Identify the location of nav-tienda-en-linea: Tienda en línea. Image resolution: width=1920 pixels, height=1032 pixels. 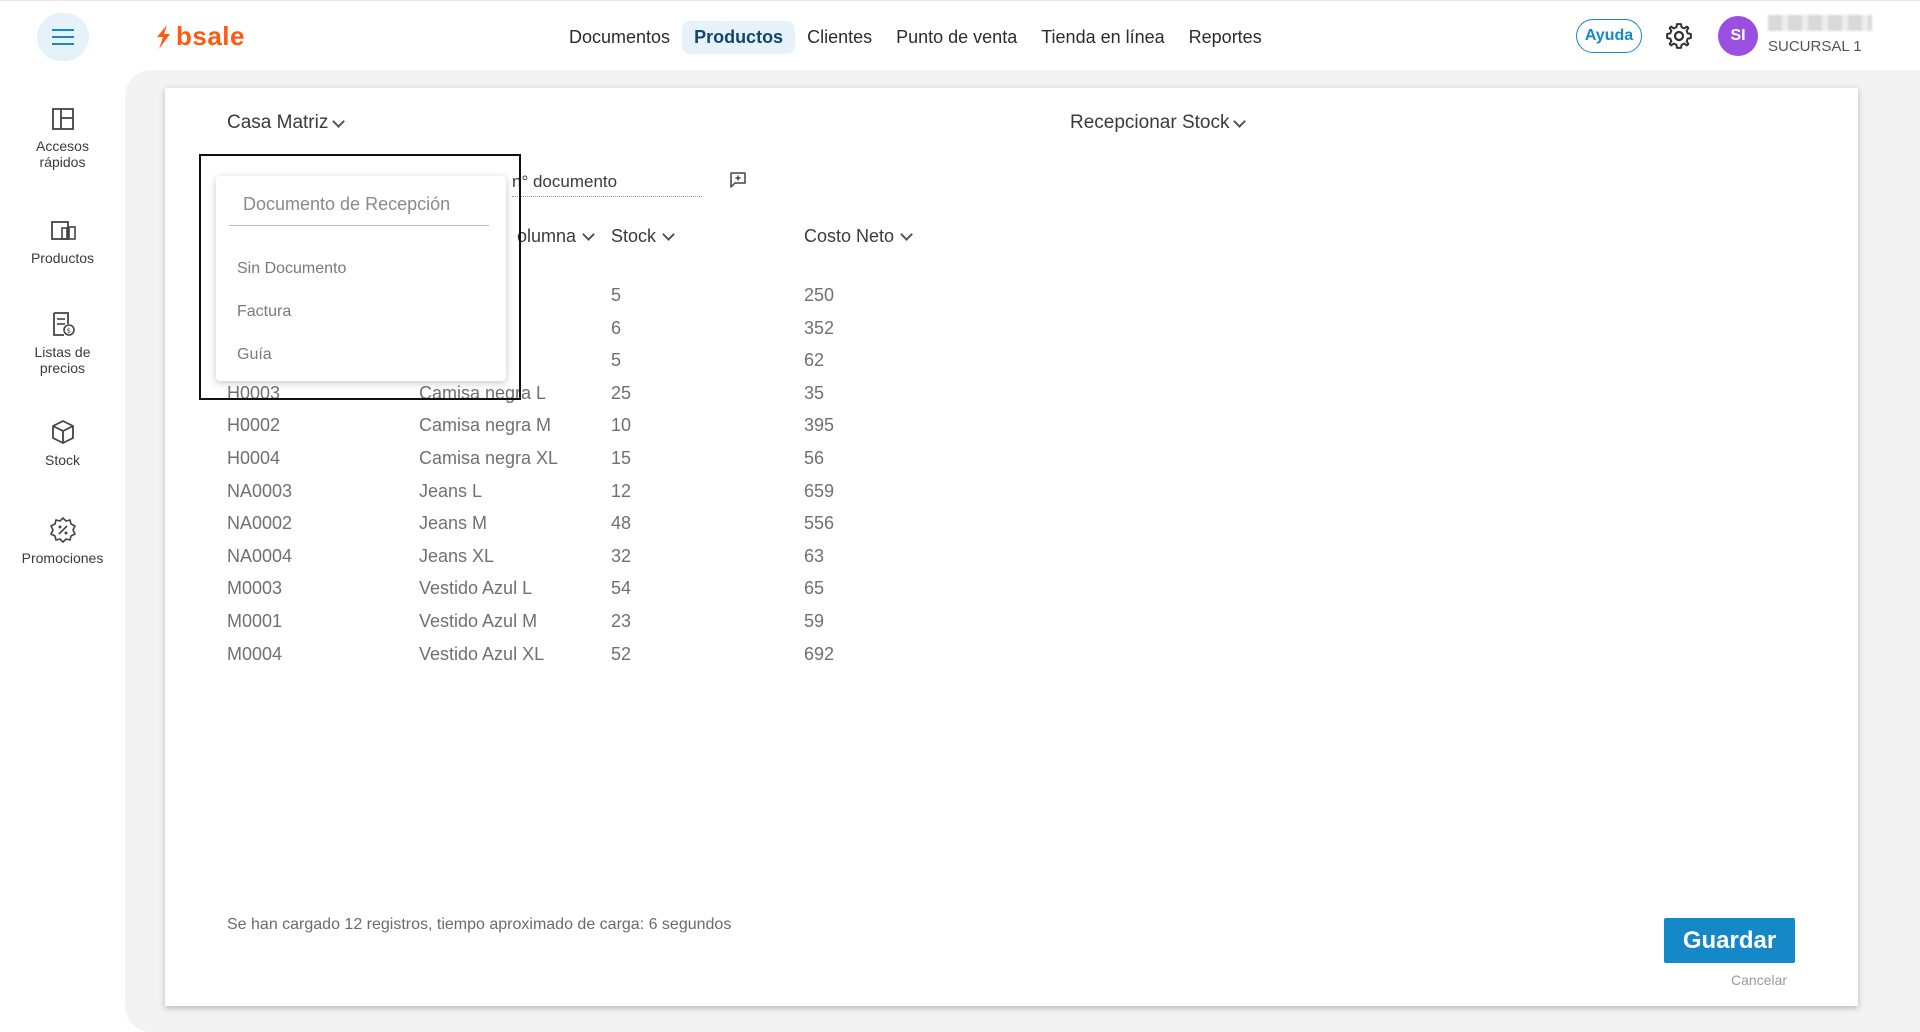
(1102, 37).